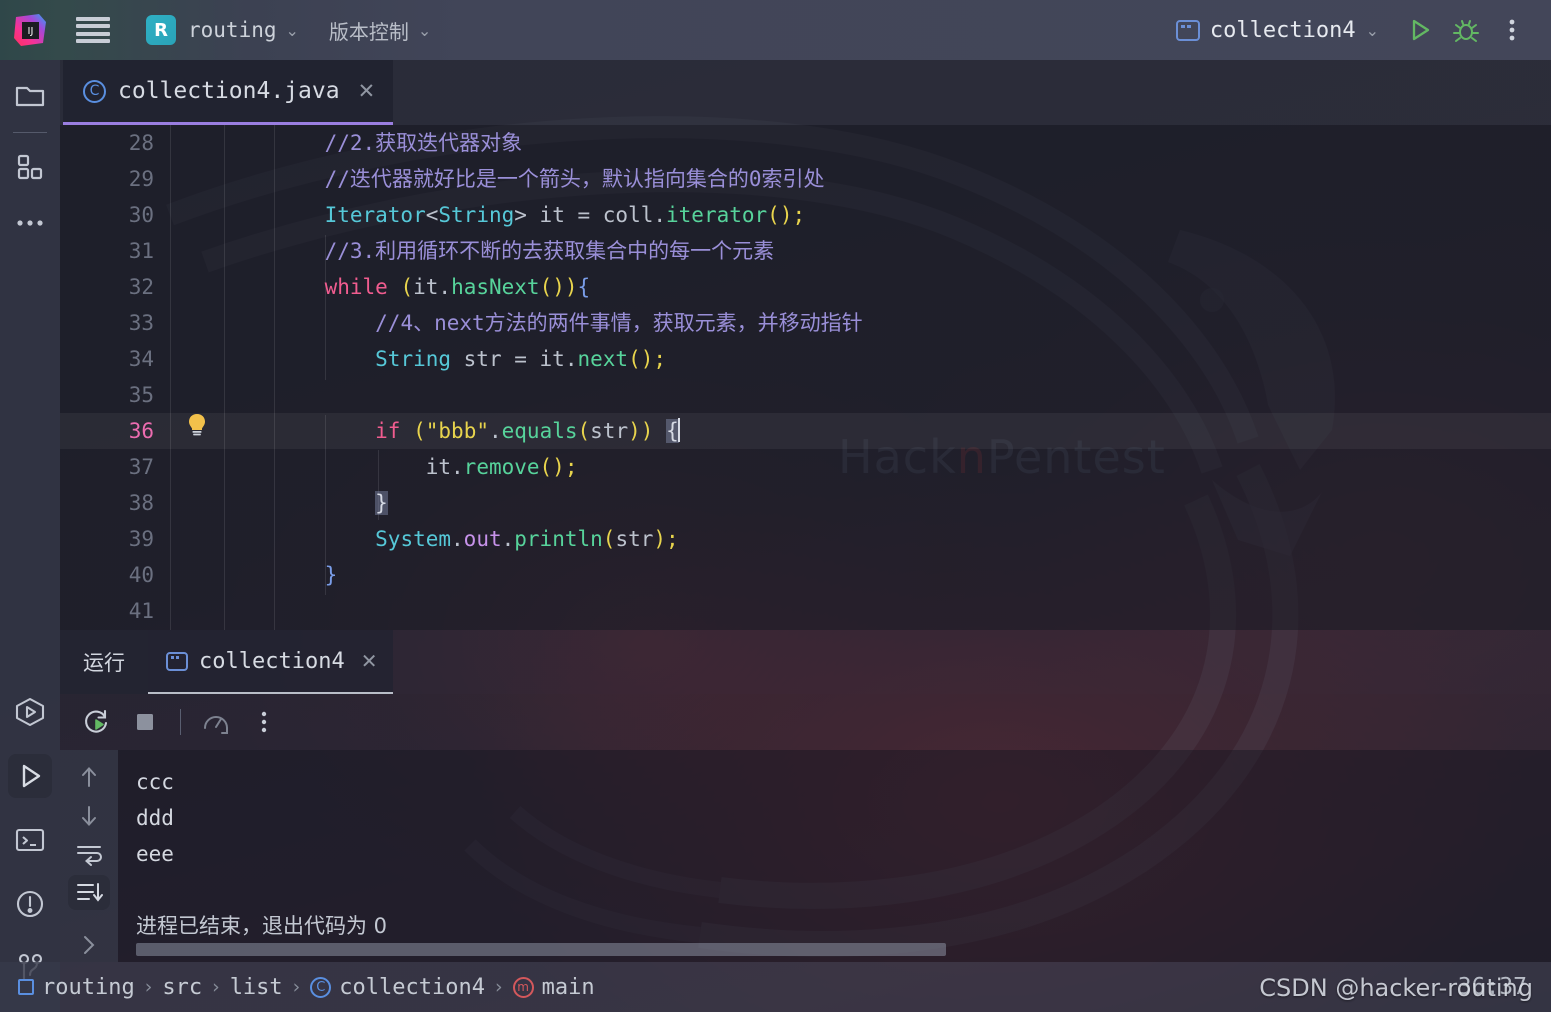 This screenshot has height=1012, width=1551. I want to click on run-configuration-selector: collection4 ⌄, so click(1277, 30).